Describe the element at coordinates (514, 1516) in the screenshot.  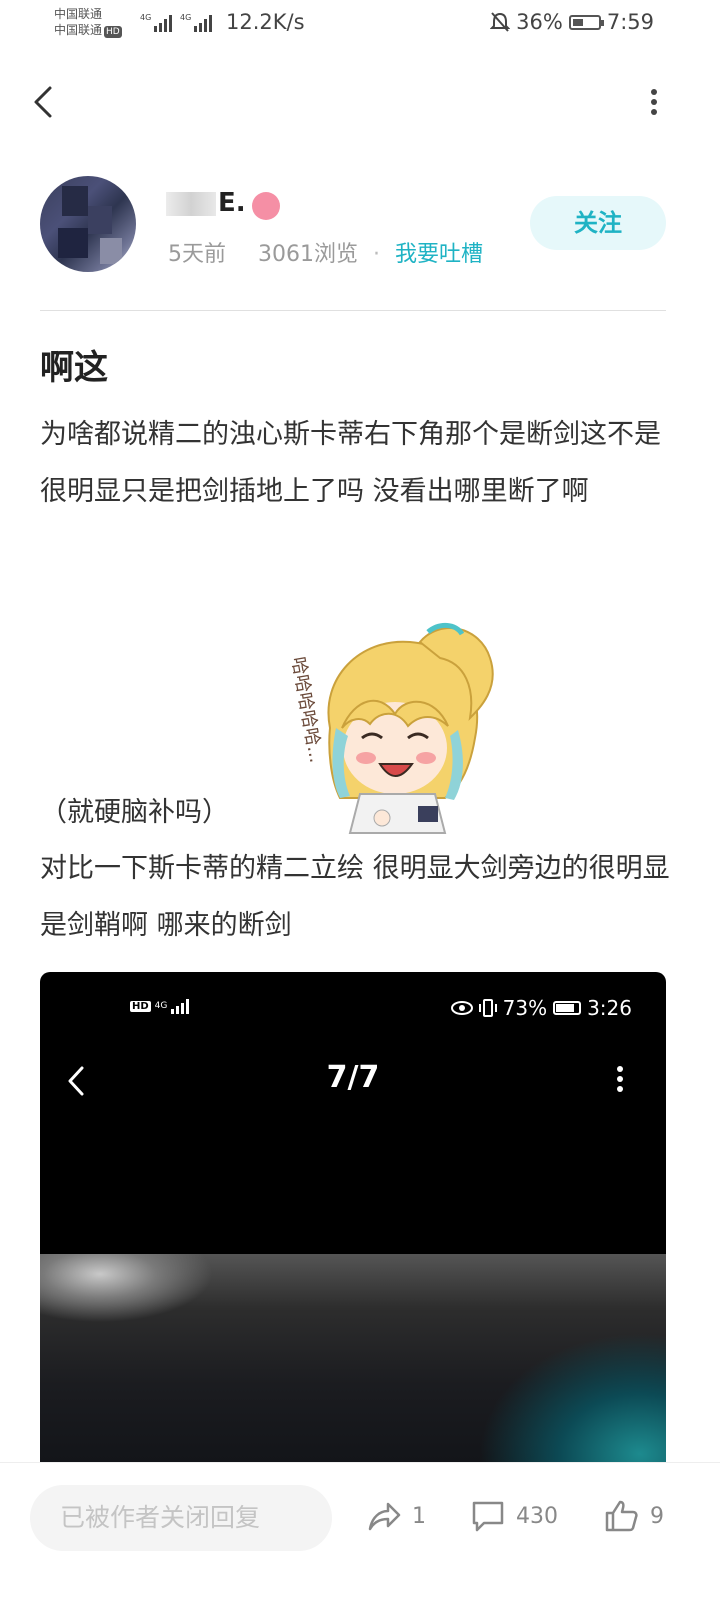
I see `comment-button: 430` at that location.